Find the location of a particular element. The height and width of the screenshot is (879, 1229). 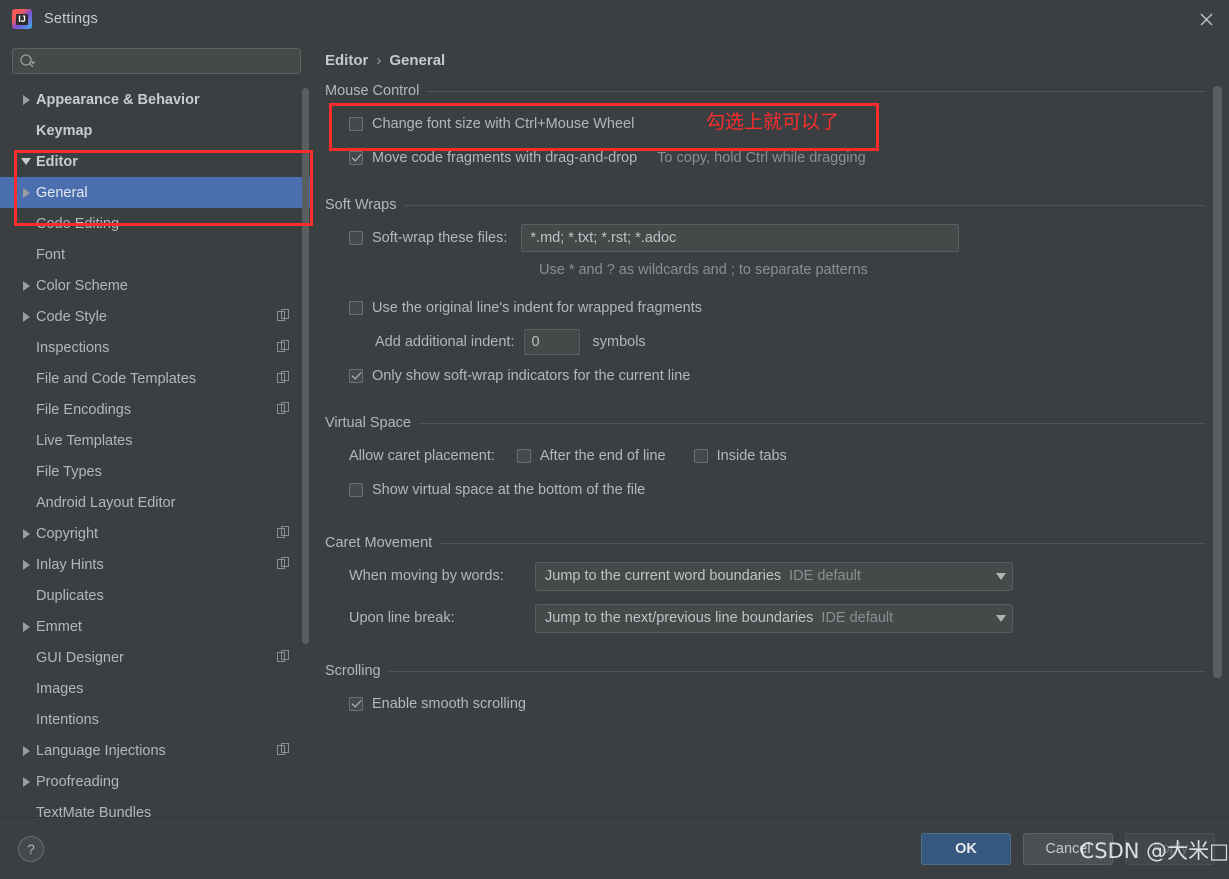

sidebar-item-label: Code Editing is located at coordinates (78, 223).